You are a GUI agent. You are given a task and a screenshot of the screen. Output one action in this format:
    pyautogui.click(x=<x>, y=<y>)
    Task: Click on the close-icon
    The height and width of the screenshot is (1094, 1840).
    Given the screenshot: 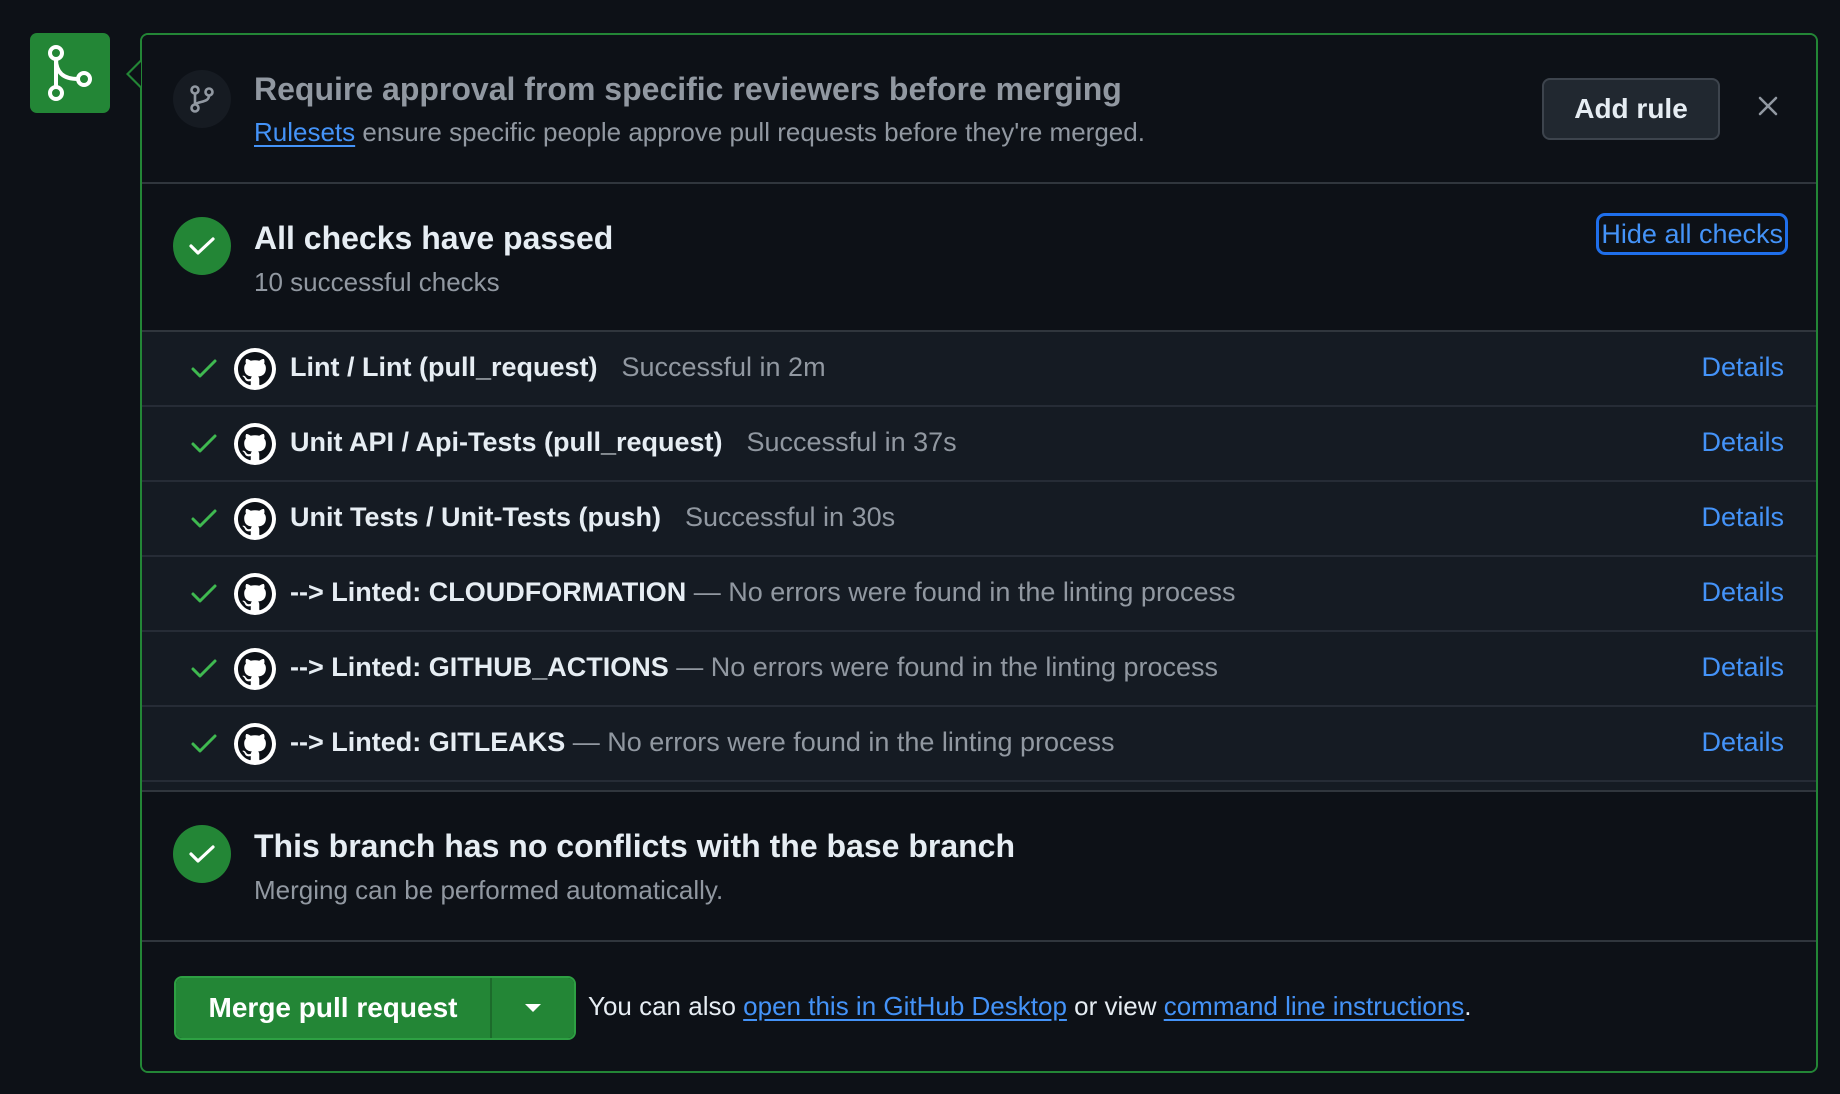 What is the action you would take?
    pyautogui.click(x=1768, y=106)
    